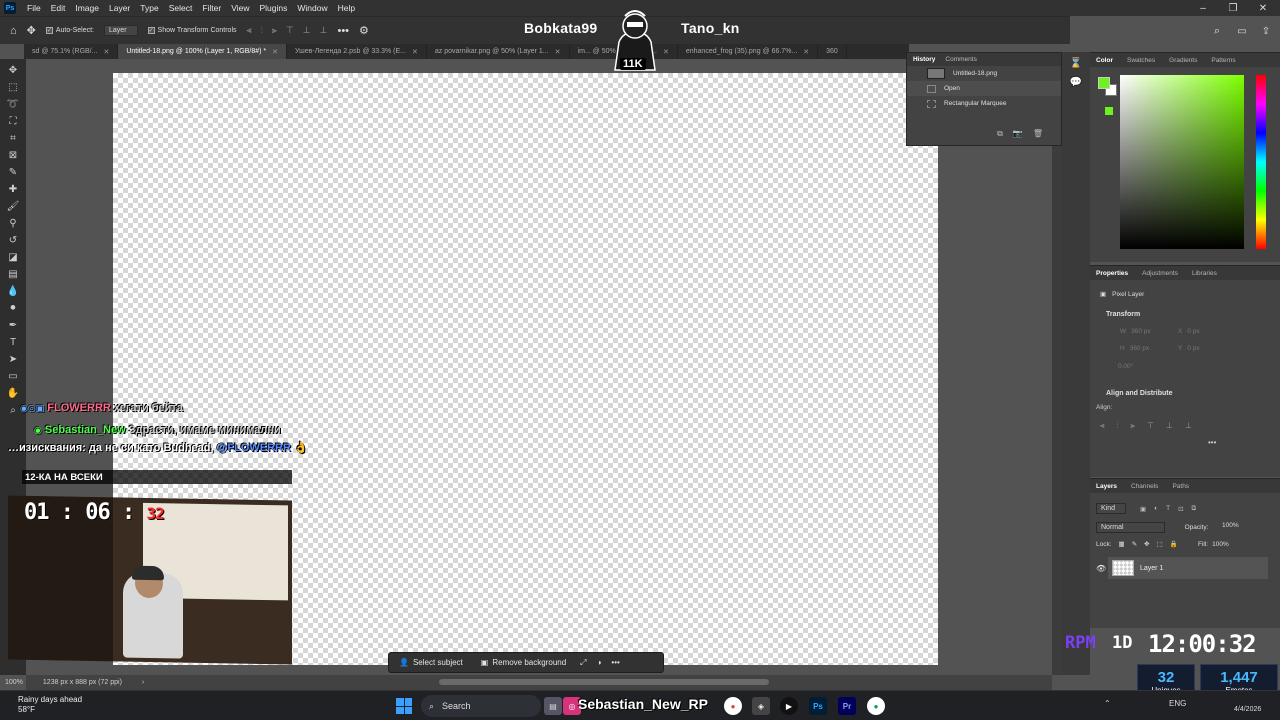 Image resolution: width=1280 pixels, height=720 pixels. I want to click on tab-gradients: Gradients, so click(1183, 60).